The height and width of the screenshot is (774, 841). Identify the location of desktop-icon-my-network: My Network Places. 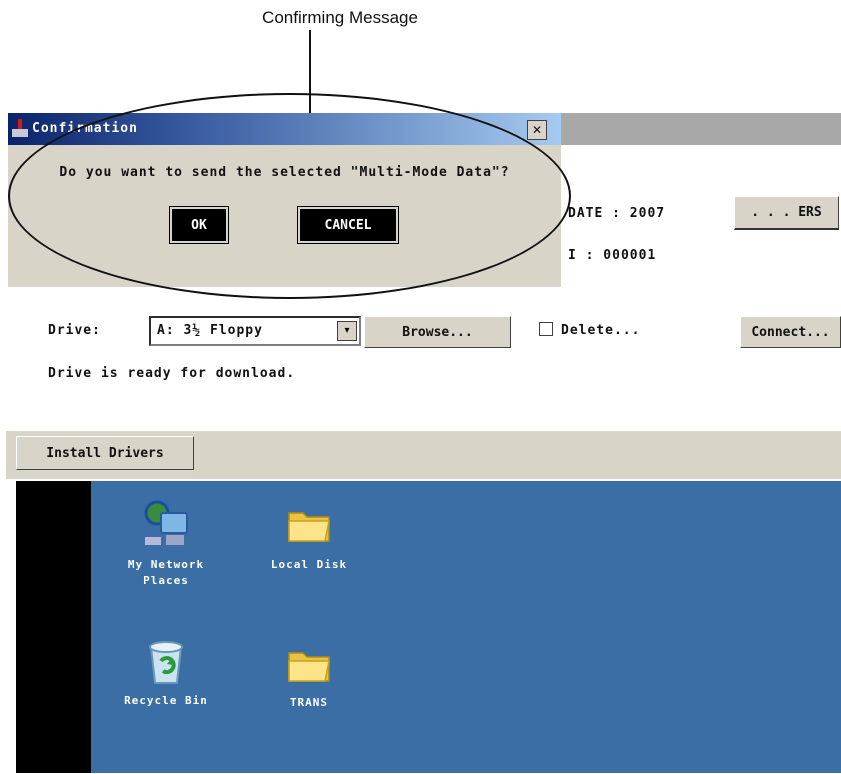
(166, 543).